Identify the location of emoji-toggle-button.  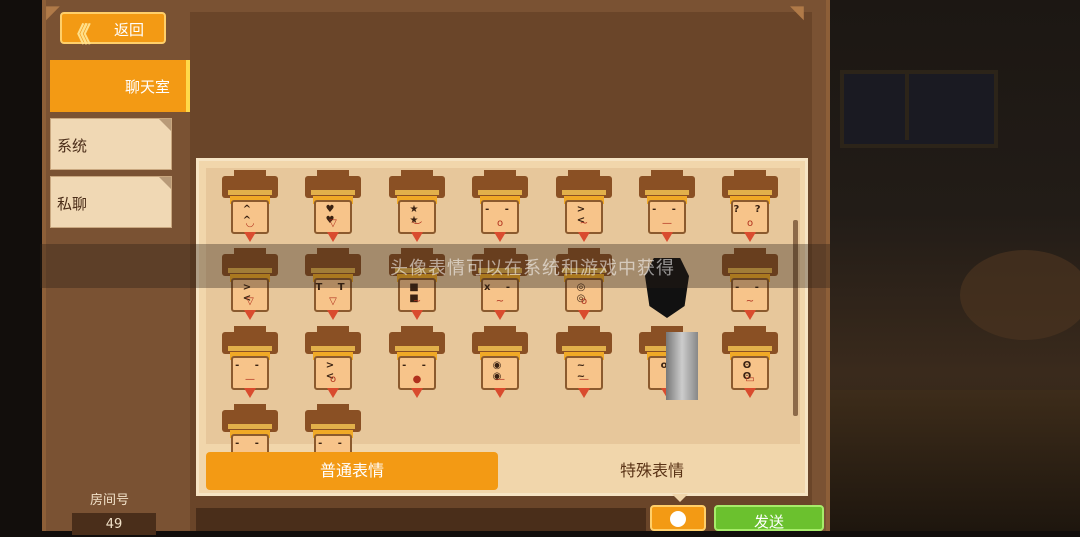
(678, 518).